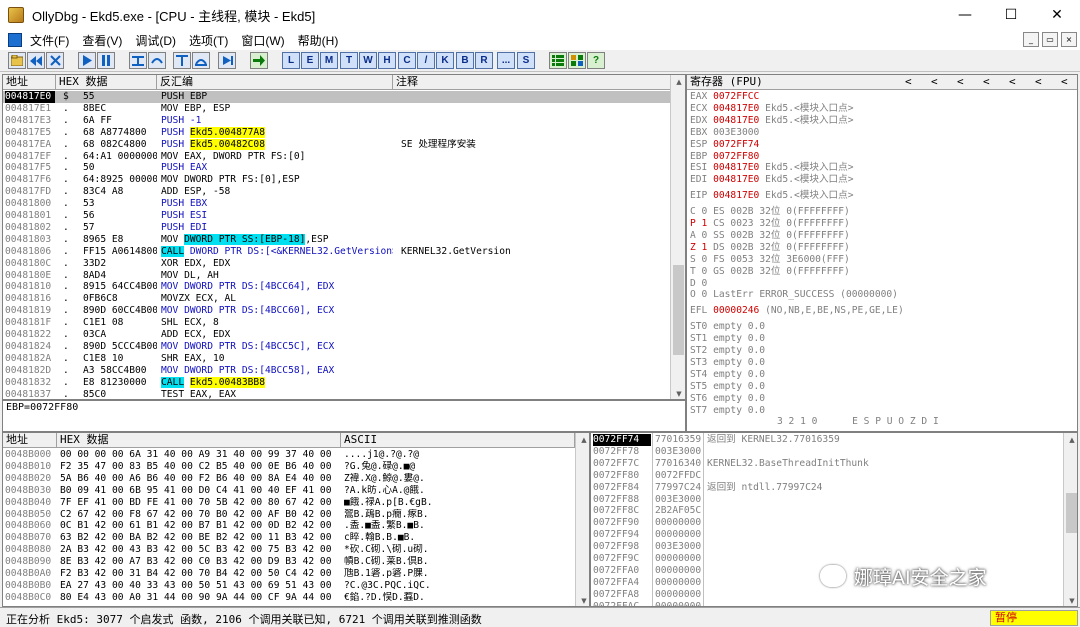 This screenshot has width=1080, height=627. What do you see at coordinates (724, 133) in the screenshot?
I see `register-row: EBX 003E3000` at bounding box center [724, 133].